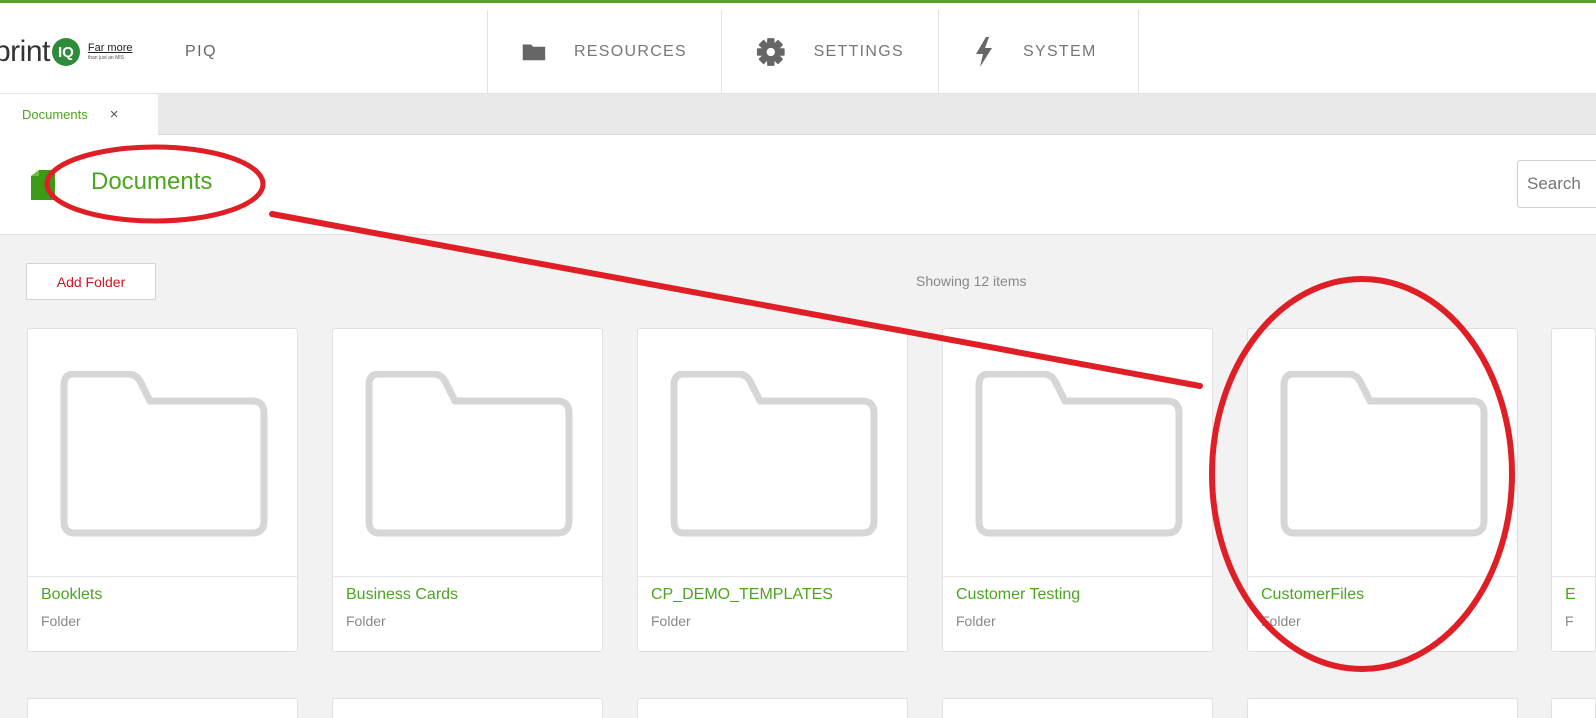  I want to click on folder-card: CustomerFiles Folder, so click(1382, 490).